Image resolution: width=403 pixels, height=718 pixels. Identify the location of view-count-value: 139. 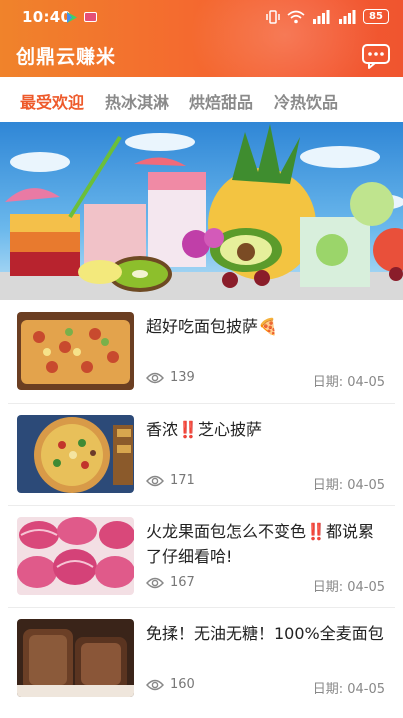
(182, 377).